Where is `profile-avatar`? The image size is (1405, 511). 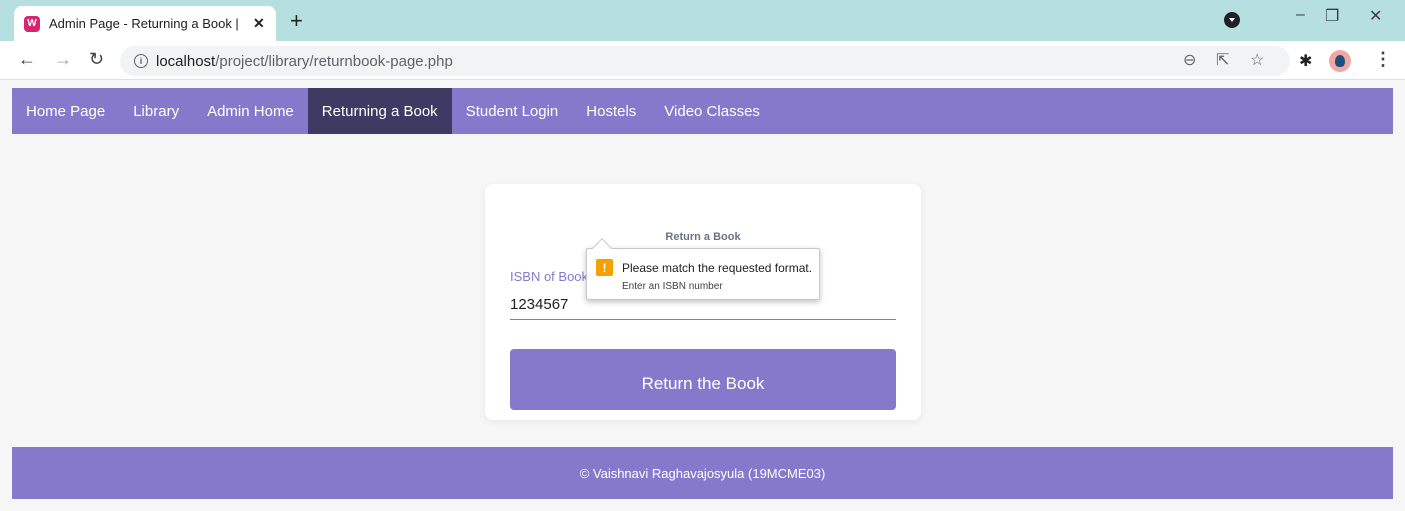
profile-avatar is located at coordinates (1340, 61).